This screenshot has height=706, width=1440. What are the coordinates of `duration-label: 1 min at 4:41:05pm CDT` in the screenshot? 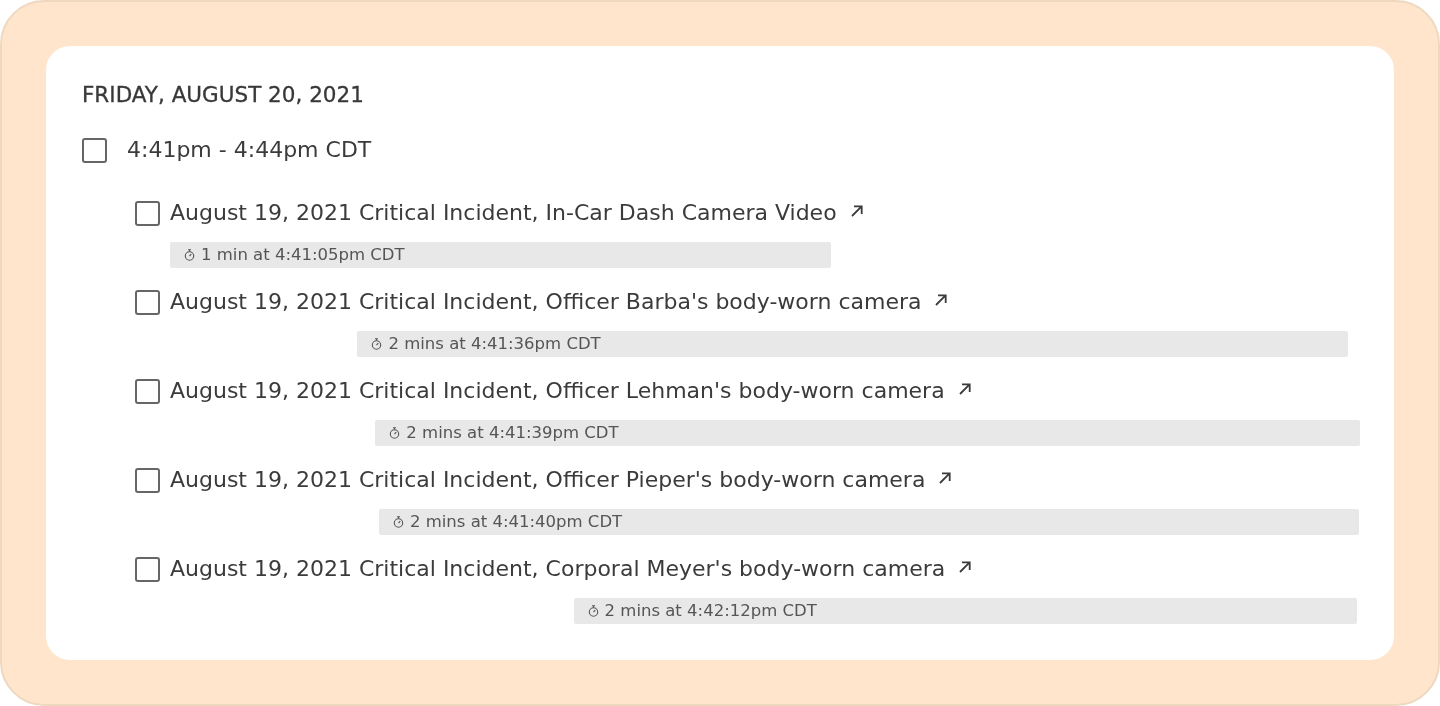 It's located at (303, 255).